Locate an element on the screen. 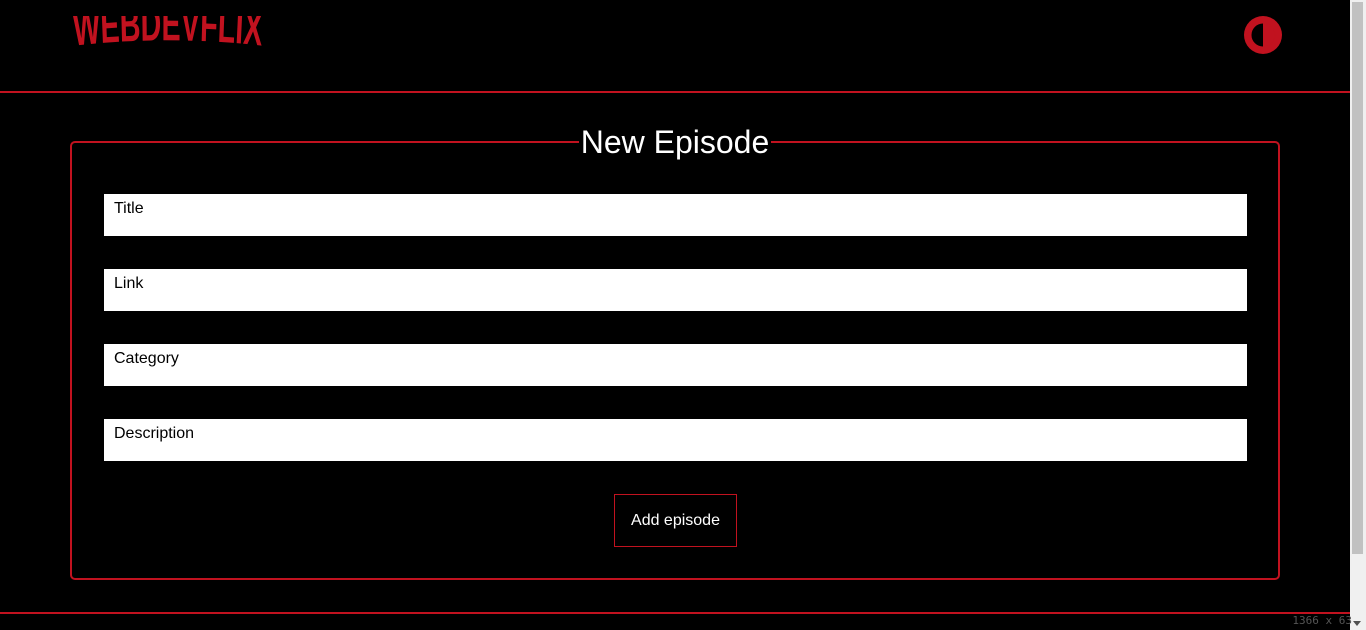 This screenshot has height=630, width=1366. svg-text: WEBDEVFLIX is located at coordinates (168, 36).